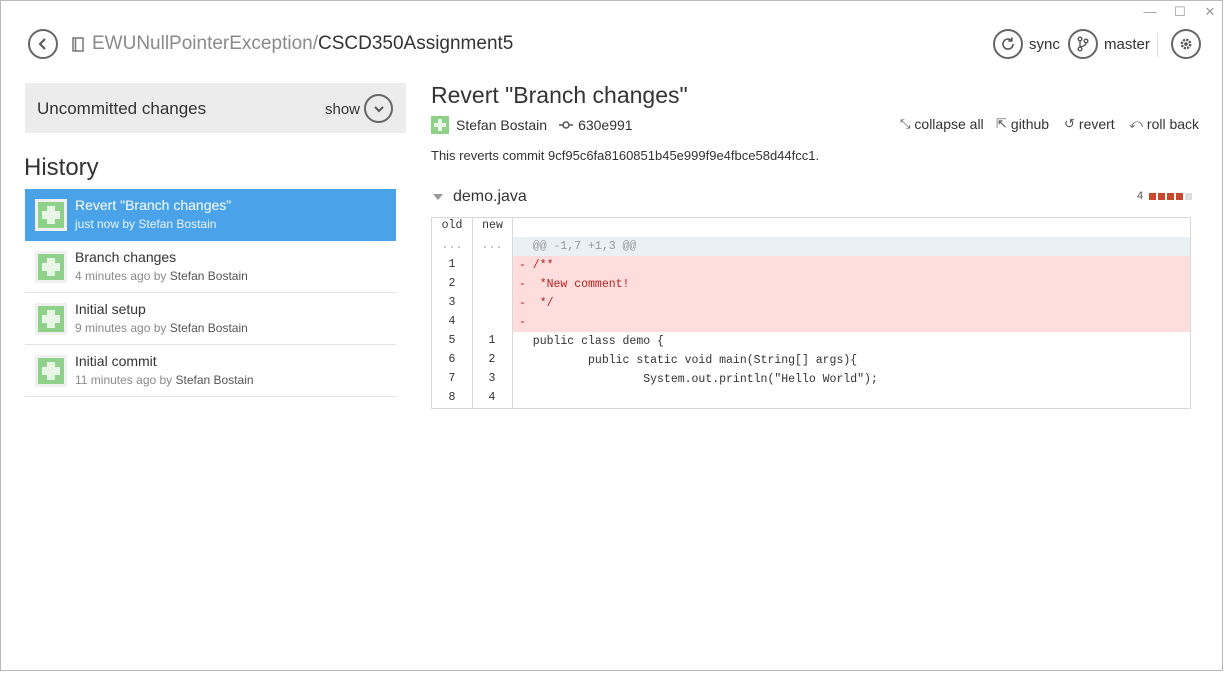  What do you see at coordinates (1189, 196) in the screenshot?
I see `neutral-block` at bounding box center [1189, 196].